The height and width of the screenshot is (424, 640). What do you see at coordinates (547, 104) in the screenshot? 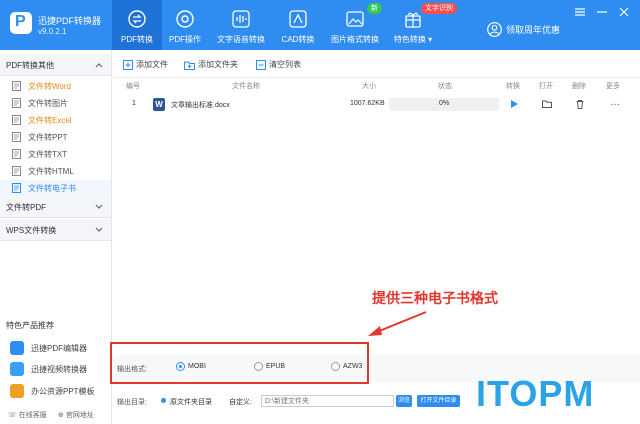
I see `folder-open-icon` at bounding box center [547, 104].